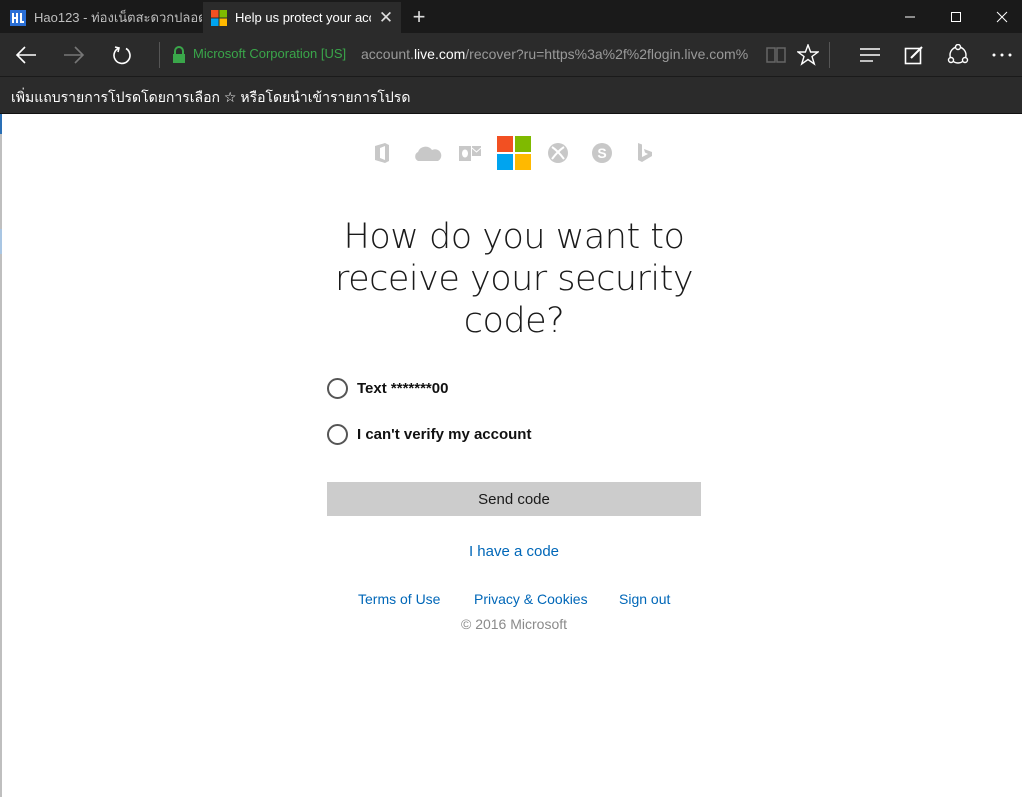  I want to click on new-tab-button: +, so click(419, 17).